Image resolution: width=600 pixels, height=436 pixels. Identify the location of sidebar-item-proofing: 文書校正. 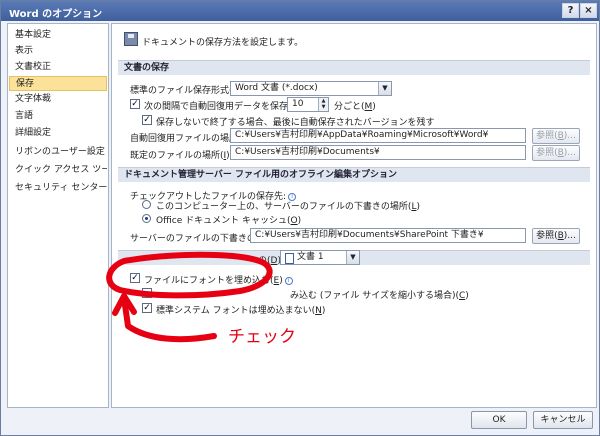
(58, 67).